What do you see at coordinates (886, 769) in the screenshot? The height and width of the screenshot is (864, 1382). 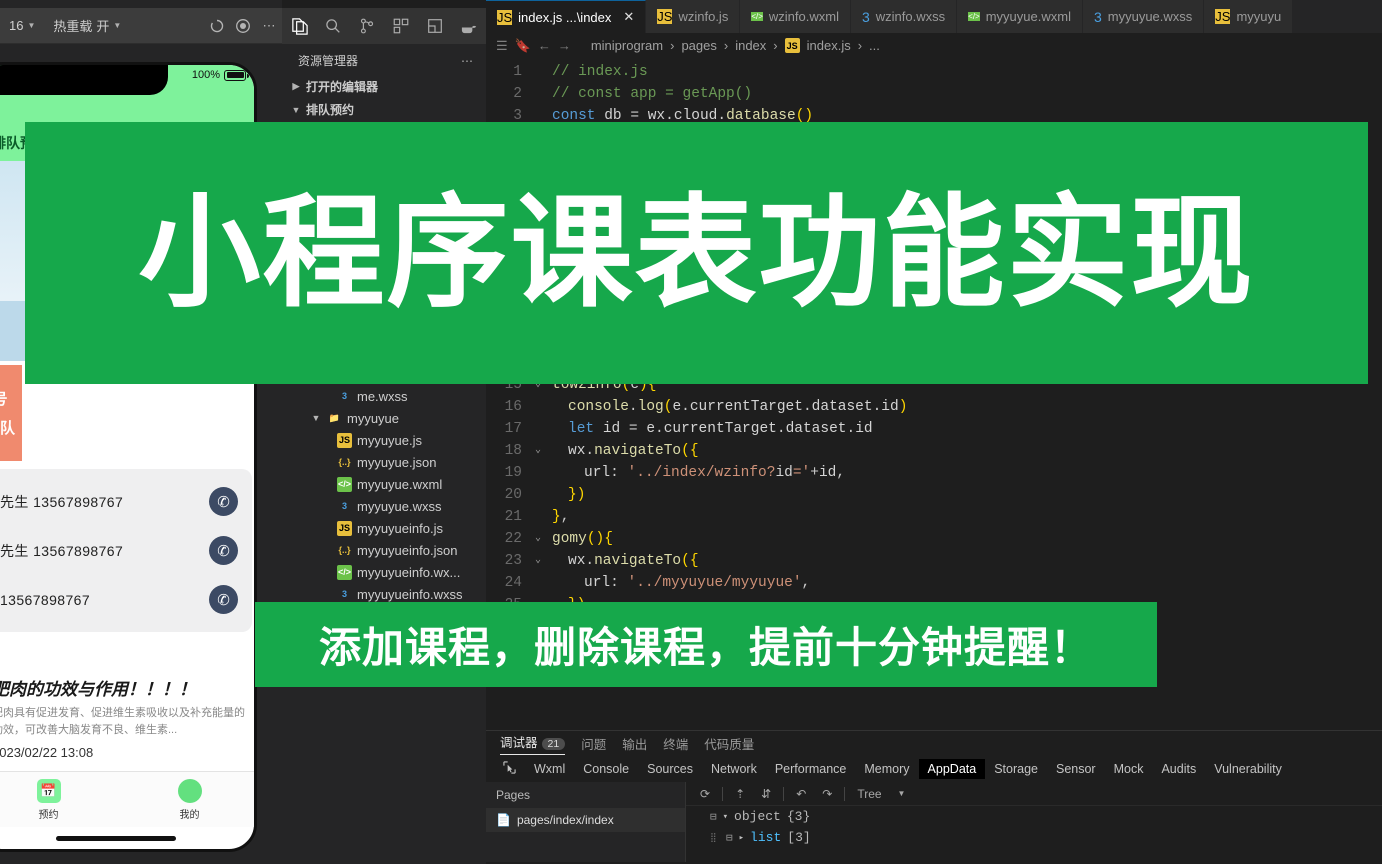 I see `devtools-tab: Memory` at bounding box center [886, 769].